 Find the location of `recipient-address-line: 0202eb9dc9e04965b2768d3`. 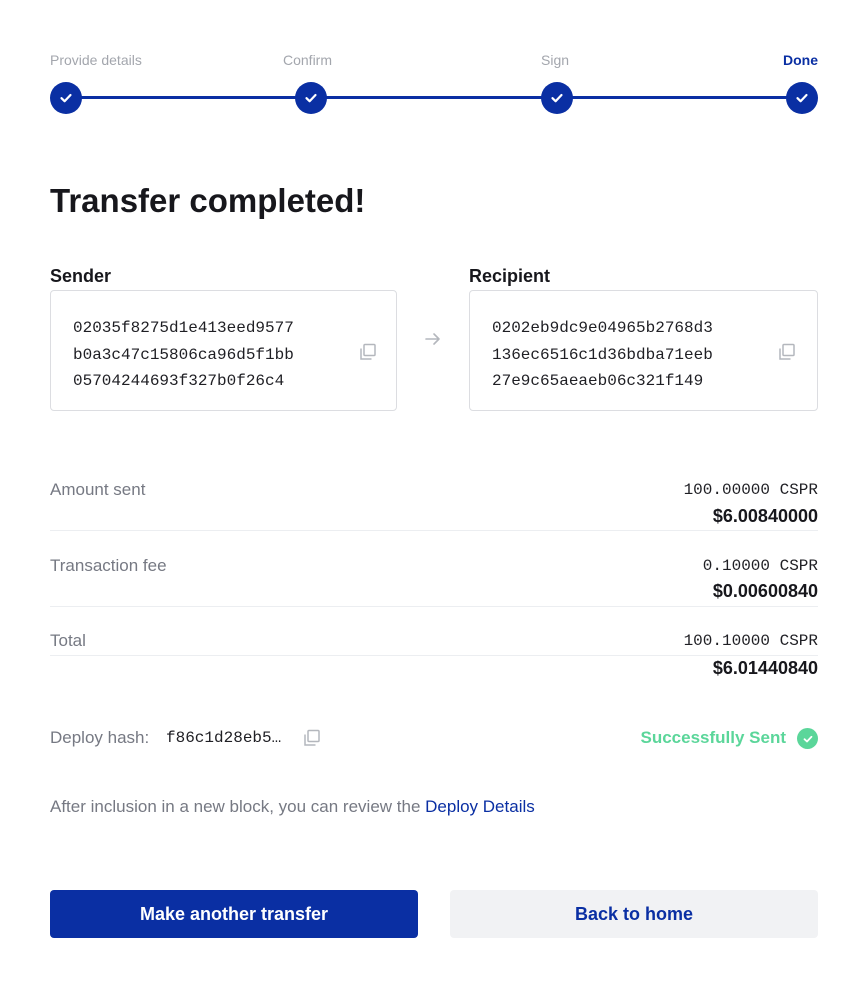

recipient-address-line: 0202eb9dc9e04965b2768d3 is located at coordinates (602, 328).